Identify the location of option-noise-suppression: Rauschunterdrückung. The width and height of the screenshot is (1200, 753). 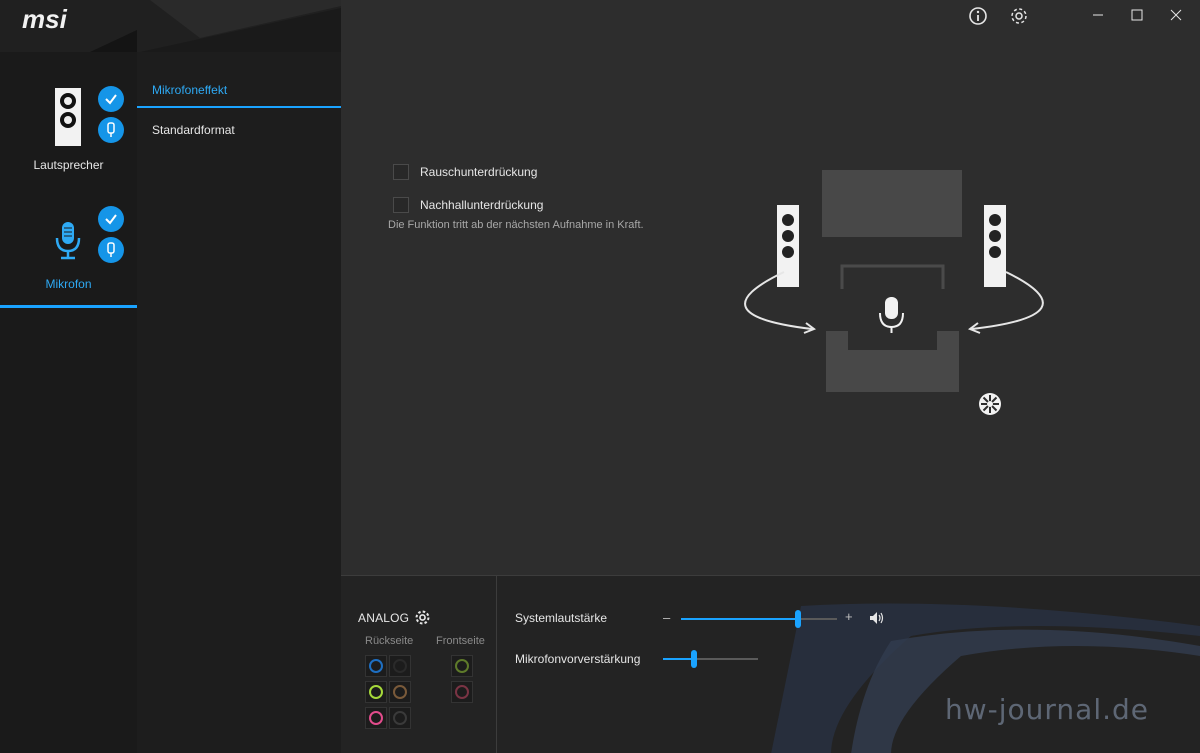
(465, 172).